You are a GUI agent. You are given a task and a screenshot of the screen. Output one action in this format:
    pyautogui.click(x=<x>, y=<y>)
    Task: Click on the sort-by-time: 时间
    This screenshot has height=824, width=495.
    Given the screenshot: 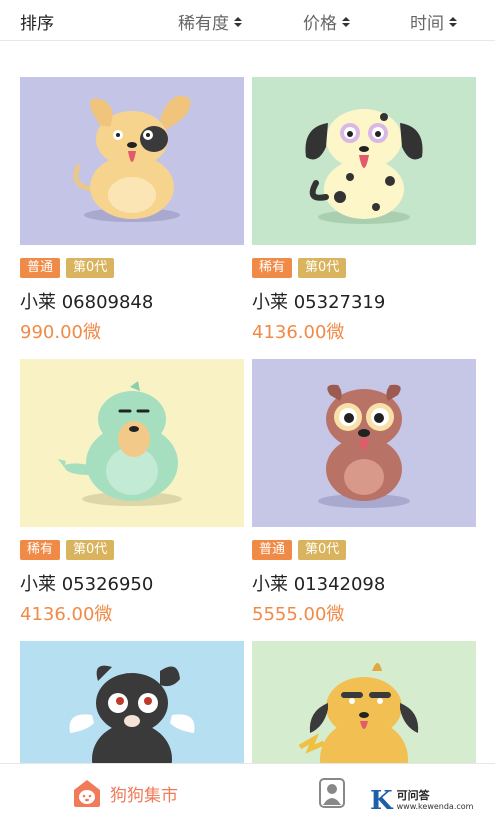 What is the action you would take?
    pyautogui.click(x=433, y=21)
    